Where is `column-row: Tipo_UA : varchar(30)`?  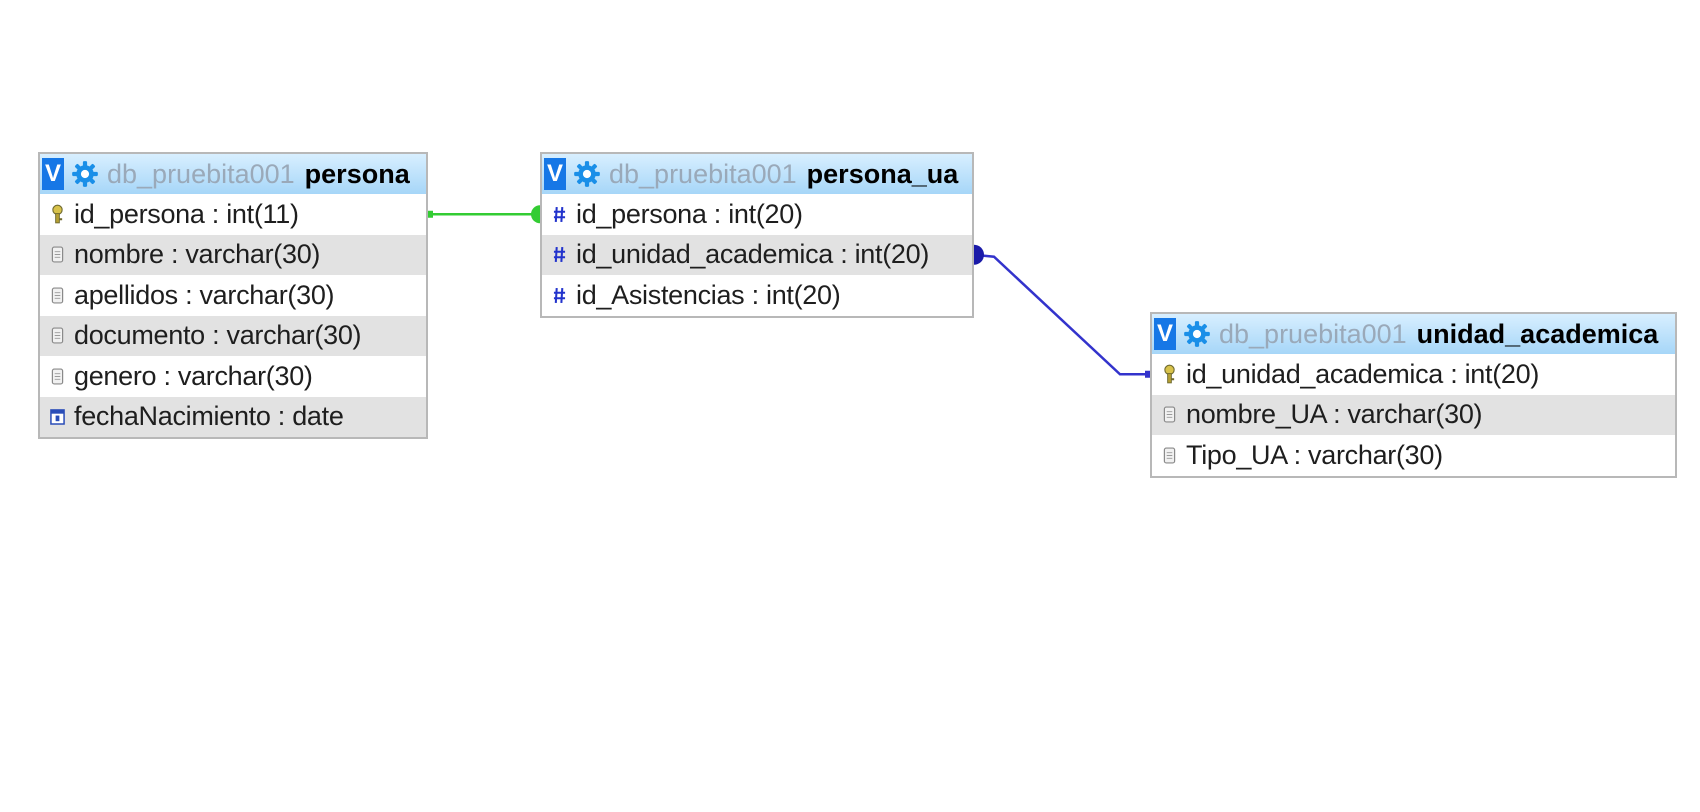 column-row: Tipo_UA : varchar(30) is located at coordinates (1413, 455).